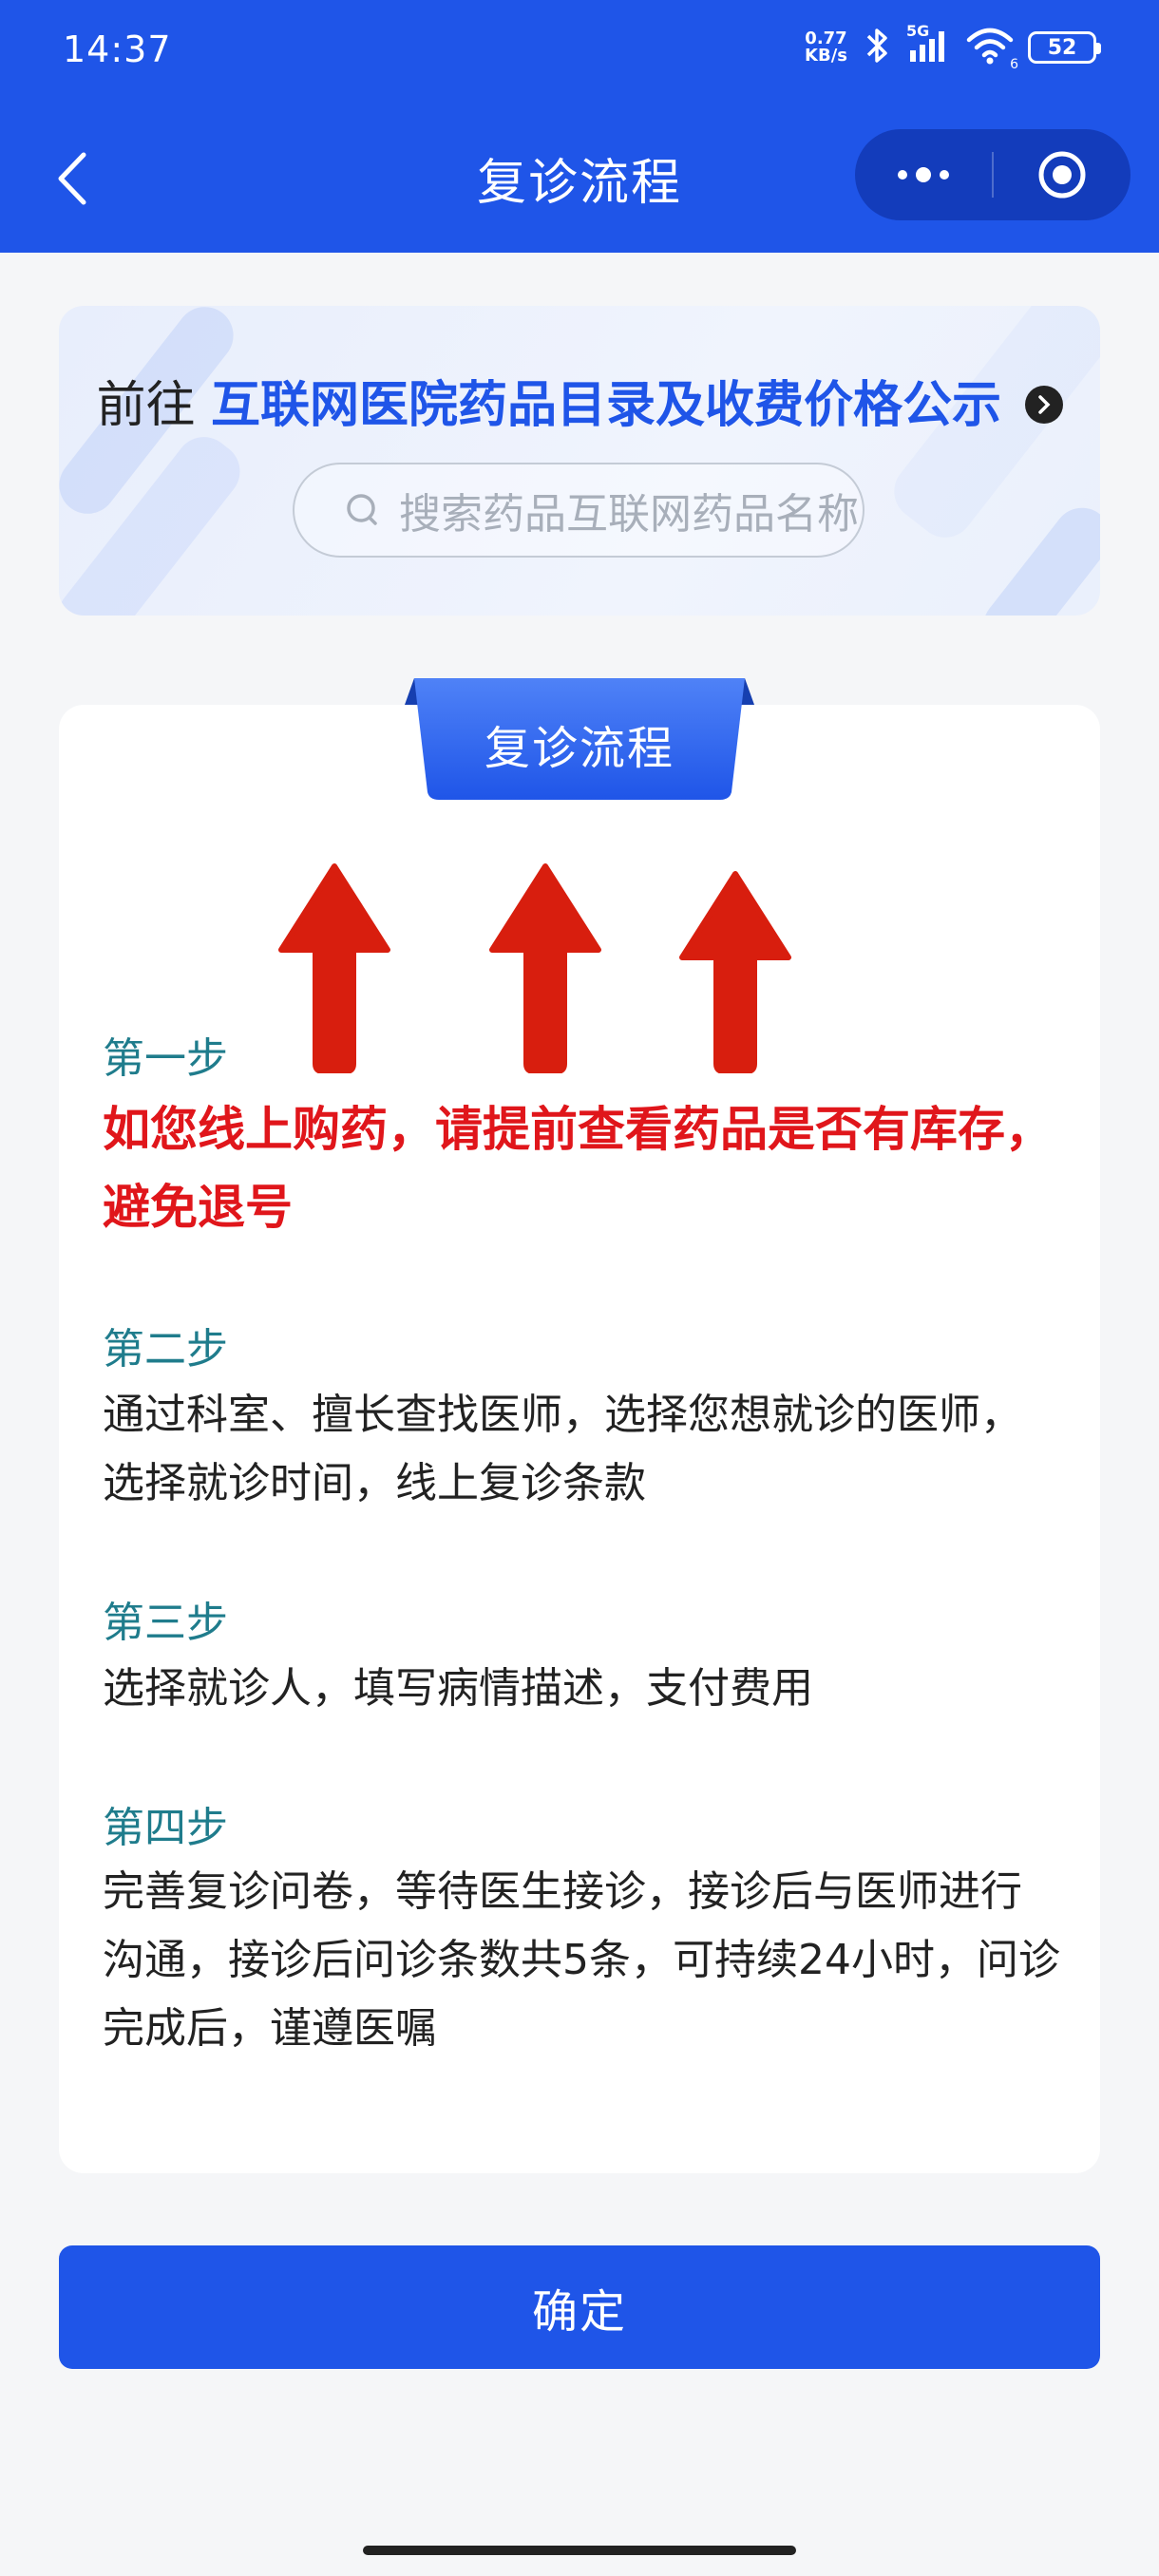  I want to click on drug-search-input: 搜索药品互联网药品名称, so click(578, 510).